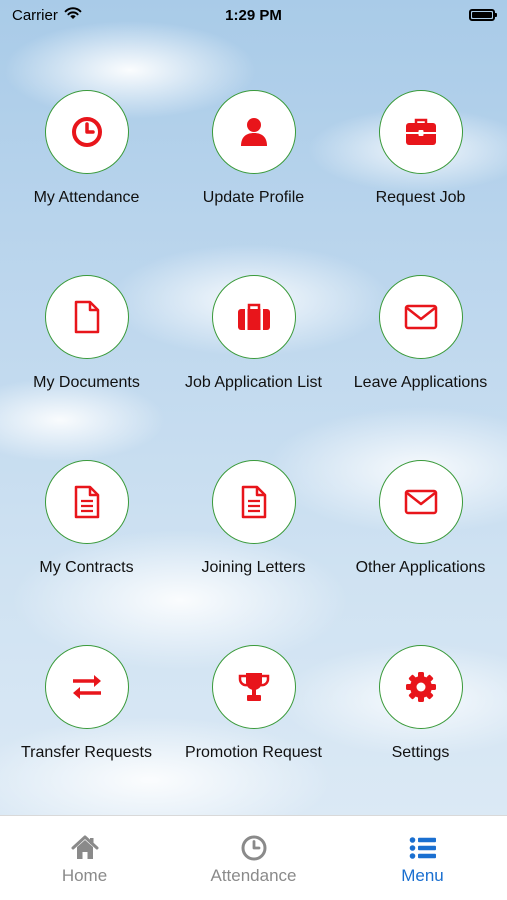  I want to click on menu-item-transfer-requests: Transfer Requests, so click(86, 737).